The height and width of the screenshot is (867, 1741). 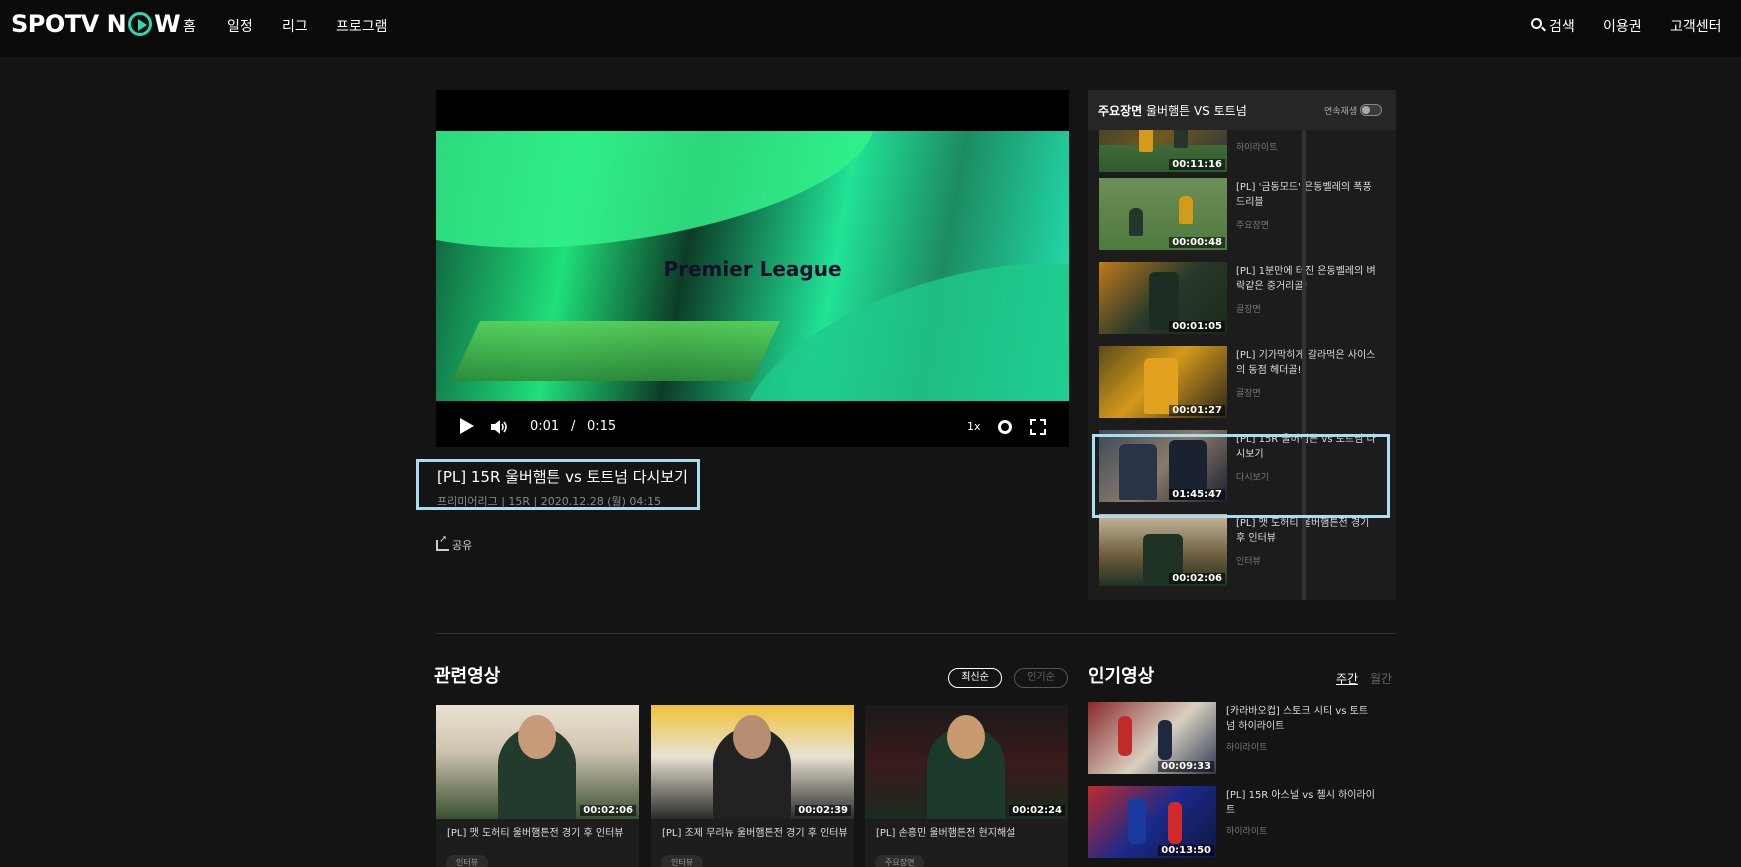 I want to click on video-meta: 프리미어리그 | 15R | 2020.12.28 (월) 04:15, so click(x=549, y=501).